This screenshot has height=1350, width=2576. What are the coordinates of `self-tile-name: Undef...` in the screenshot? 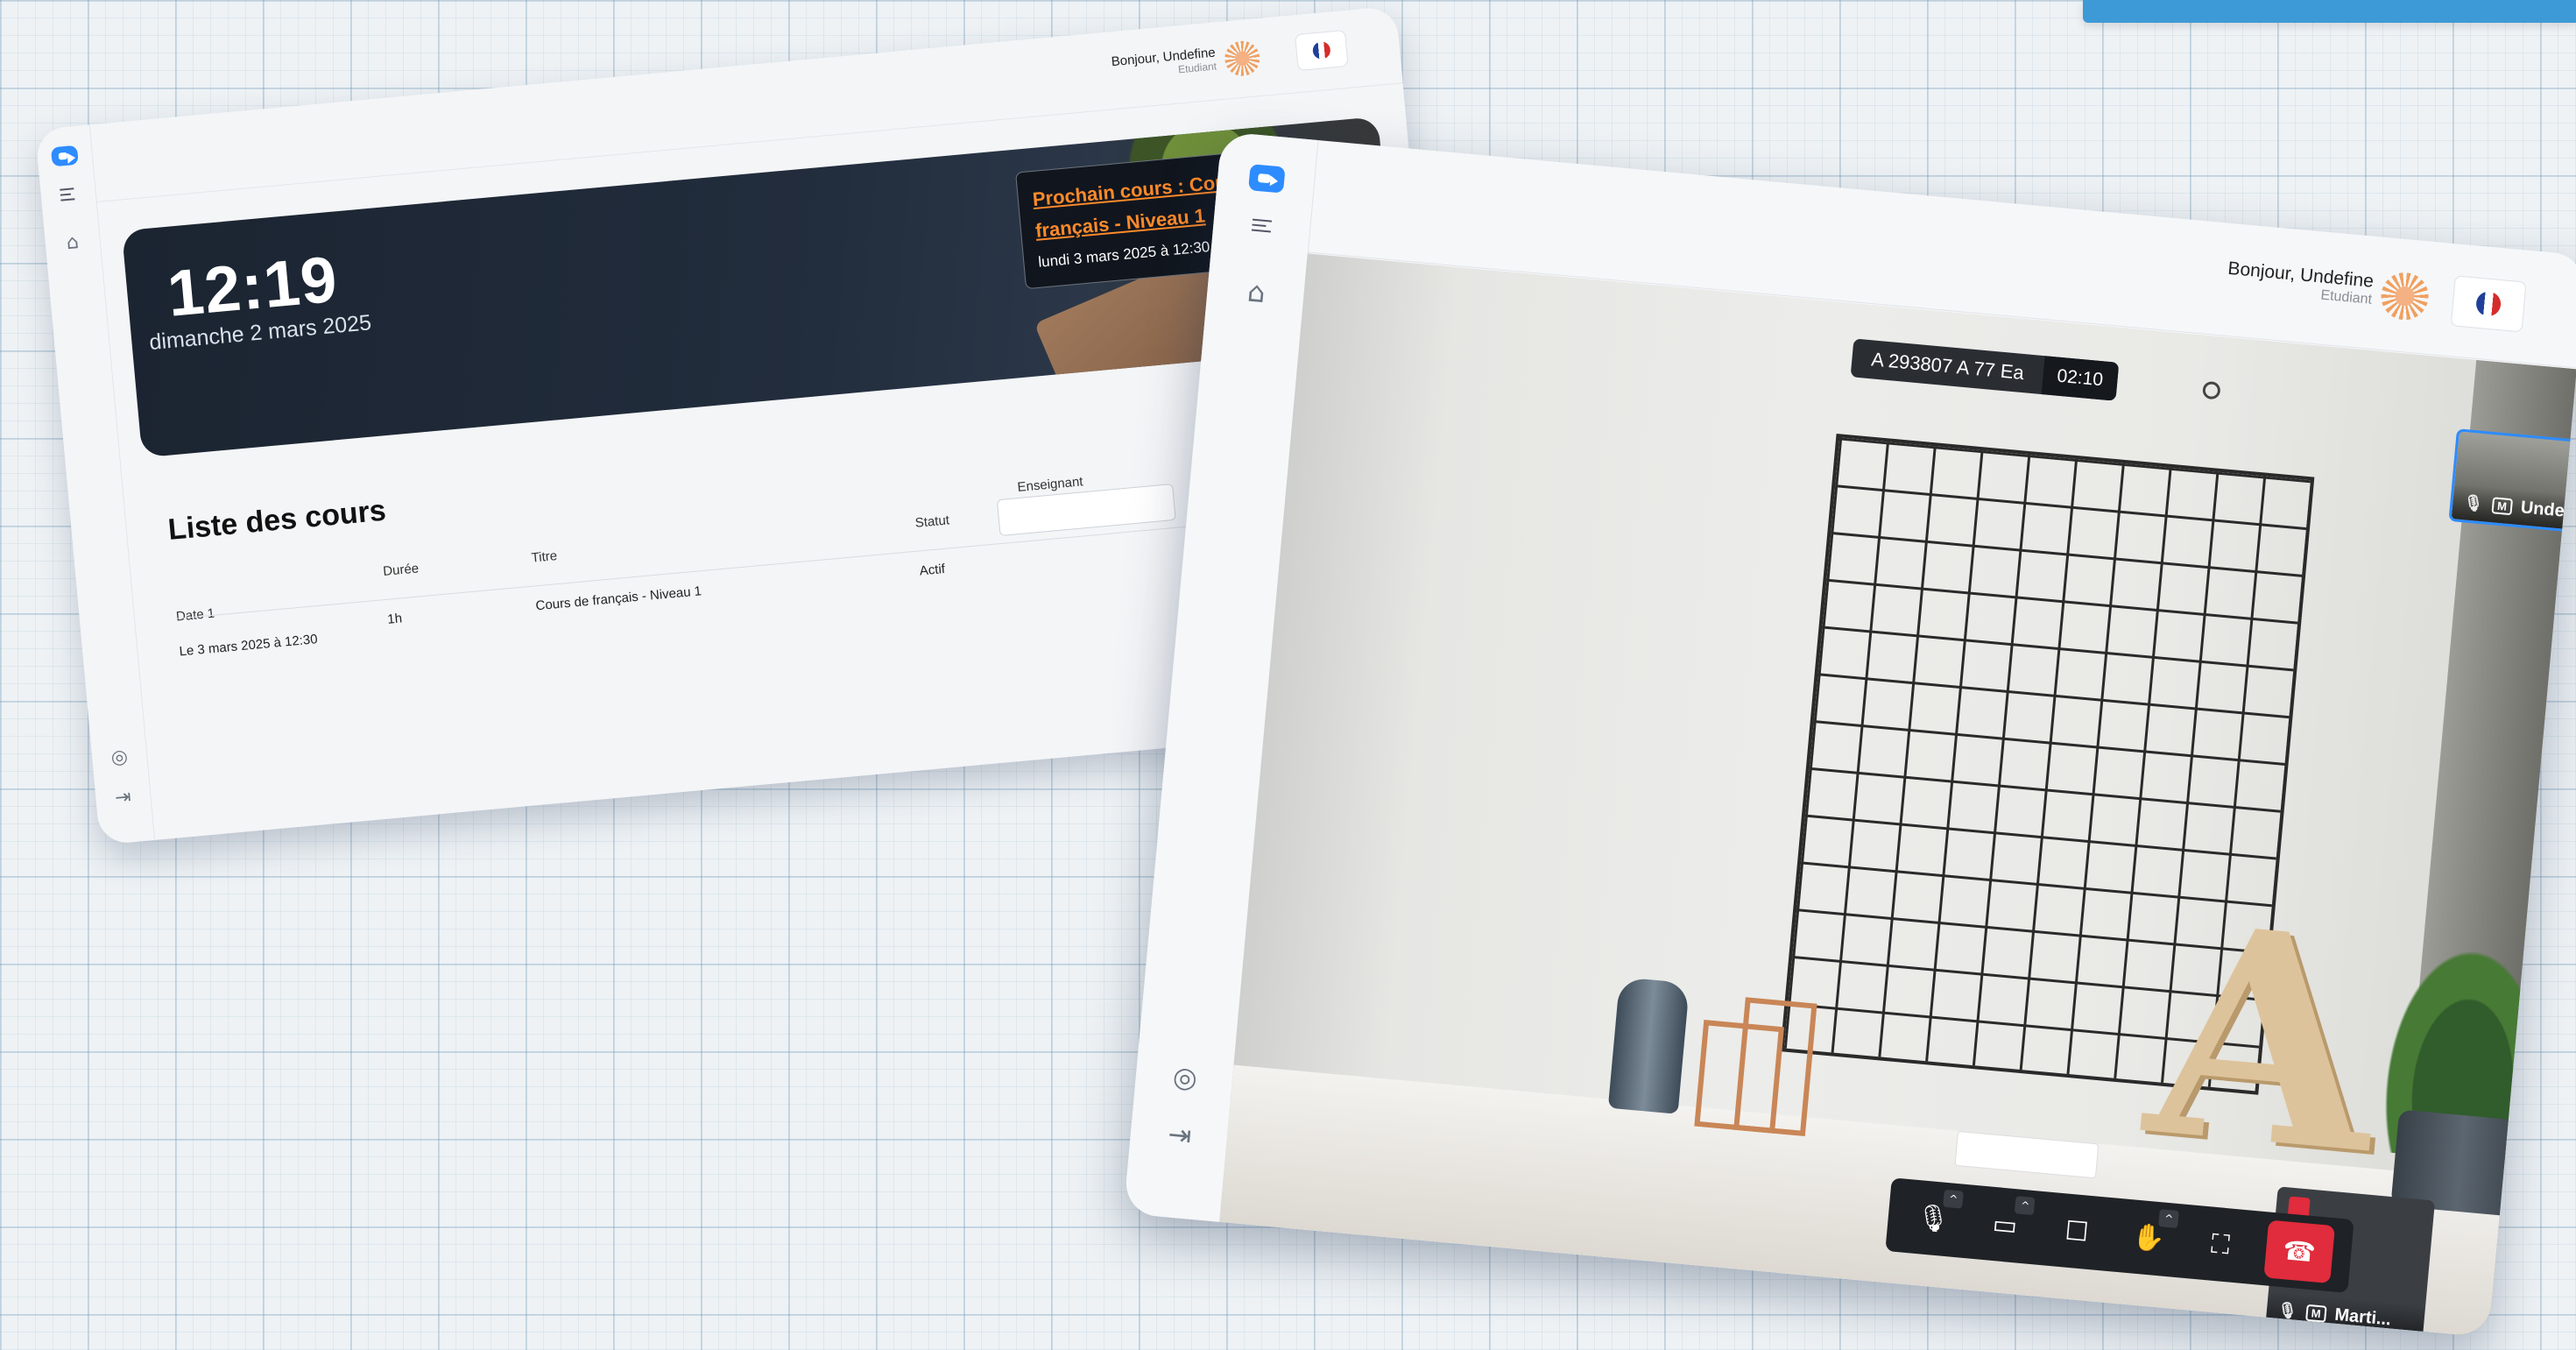 It's located at (2547, 510).